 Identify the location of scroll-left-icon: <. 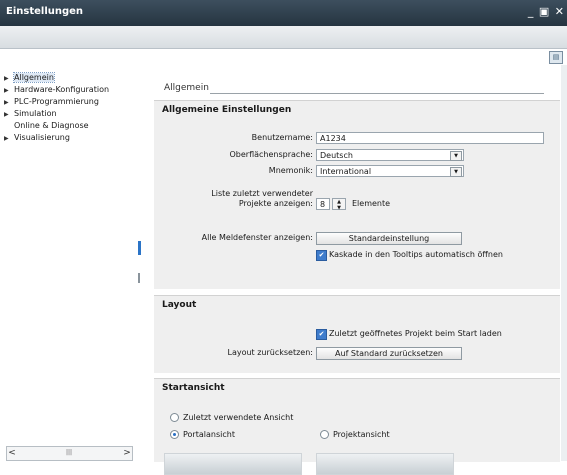
(12, 453).